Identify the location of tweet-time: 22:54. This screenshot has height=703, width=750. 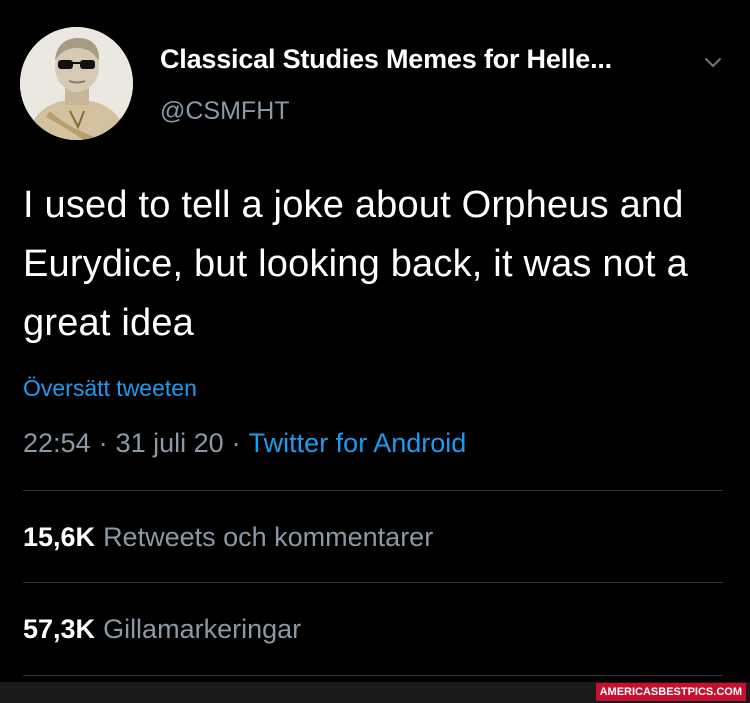
(57, 443).